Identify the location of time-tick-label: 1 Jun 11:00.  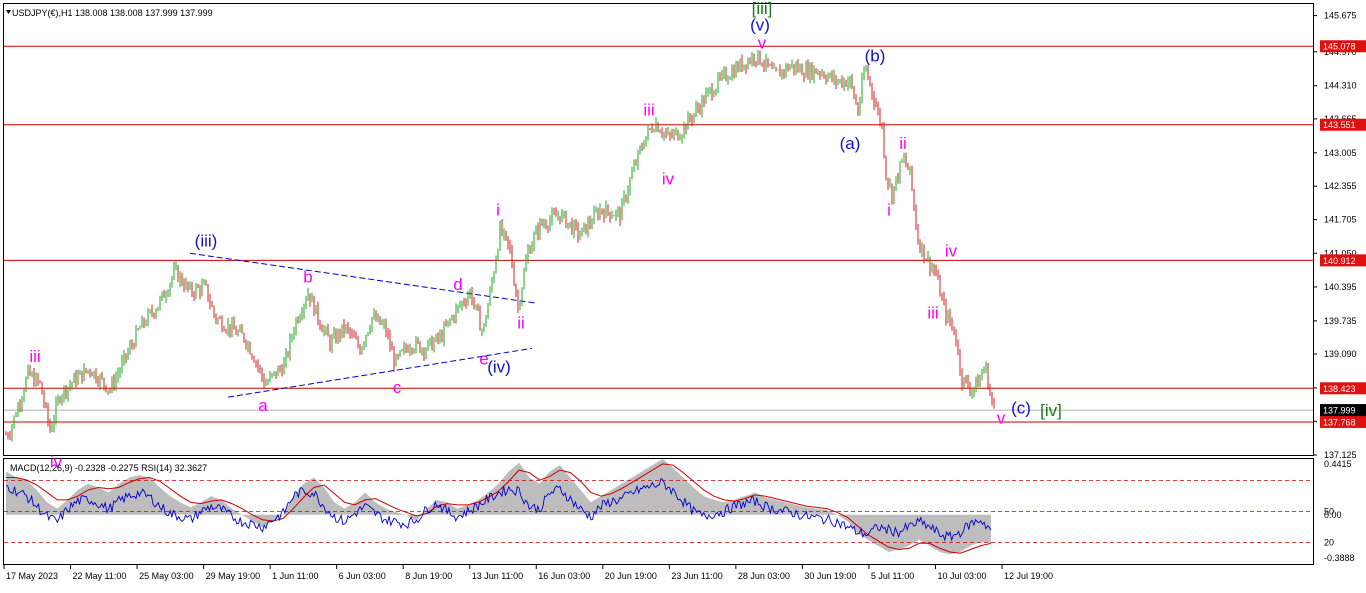
(295, 576).